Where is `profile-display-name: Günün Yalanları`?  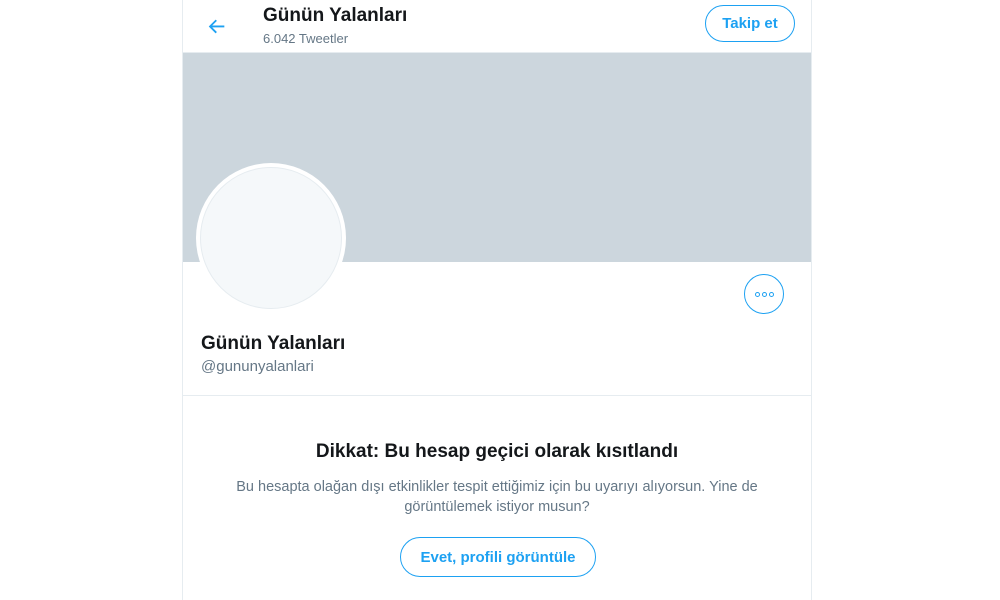 profile-display-name: Günün Yalanları is located at coordinates (273, 343).